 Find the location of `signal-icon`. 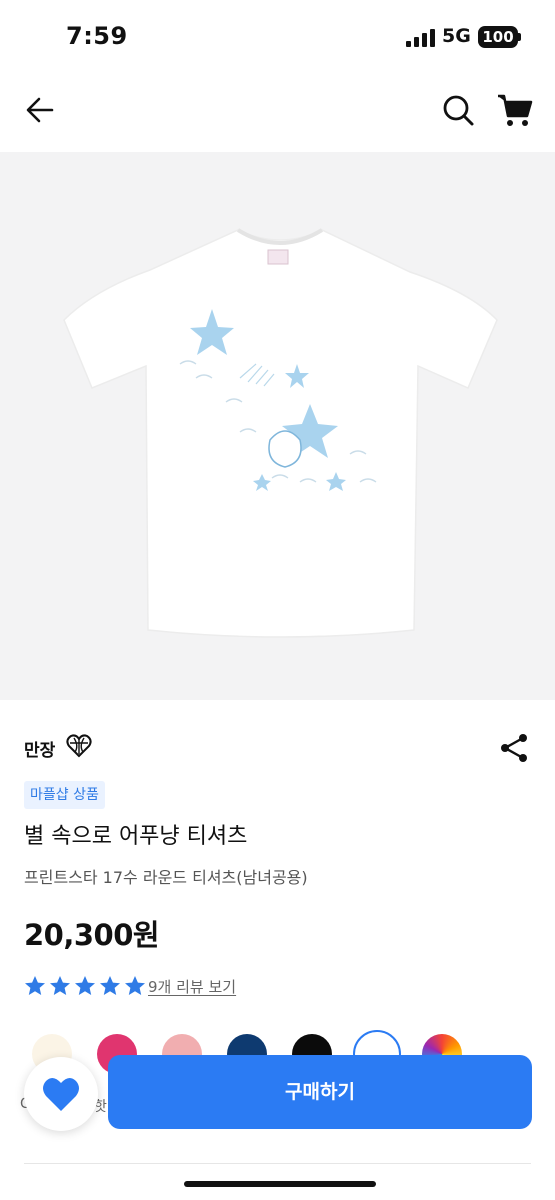

signal-icon is located at coordinates (420, 38).